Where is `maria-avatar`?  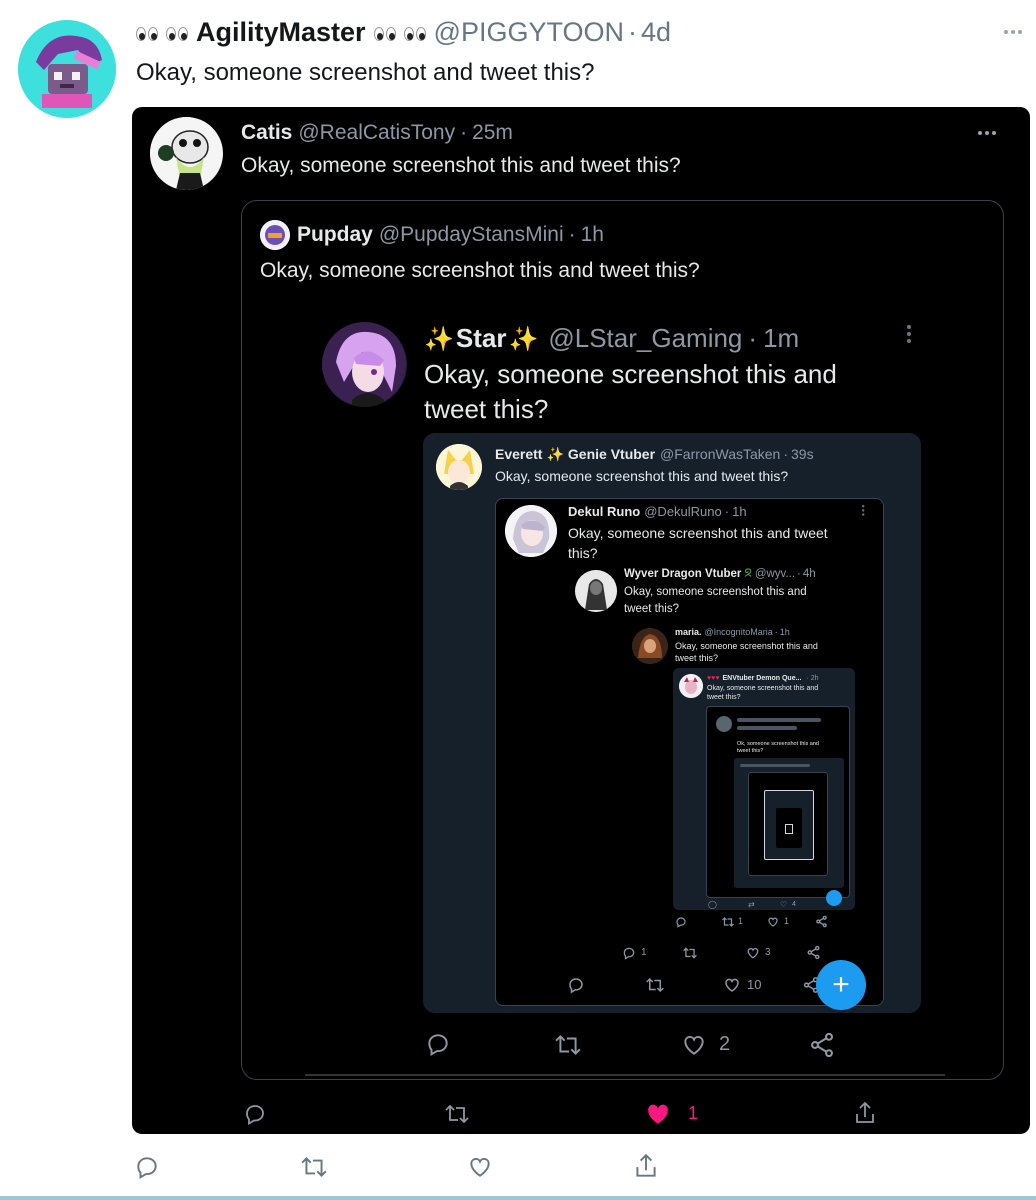
maria-avatar is located at coordinates (650, 646).